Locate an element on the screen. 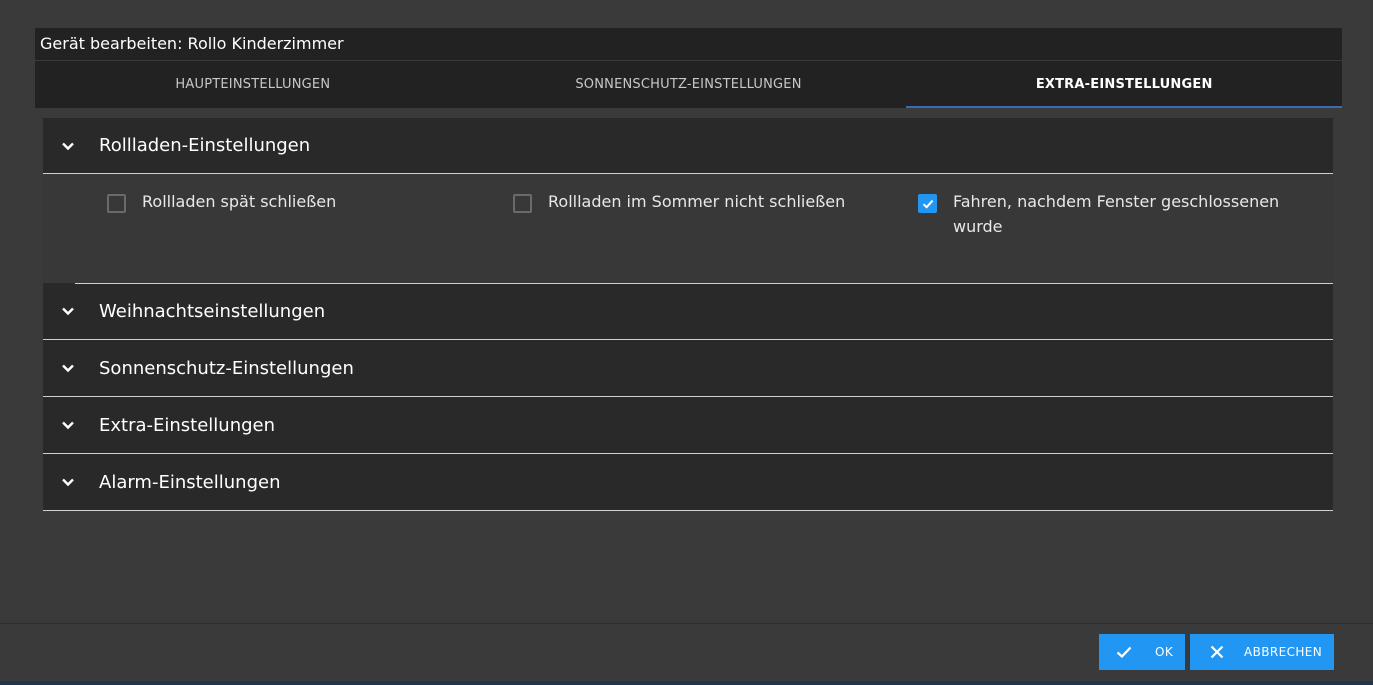  panel-header-extra: Extra-Einstellungen is located at coordinates (688, 425).